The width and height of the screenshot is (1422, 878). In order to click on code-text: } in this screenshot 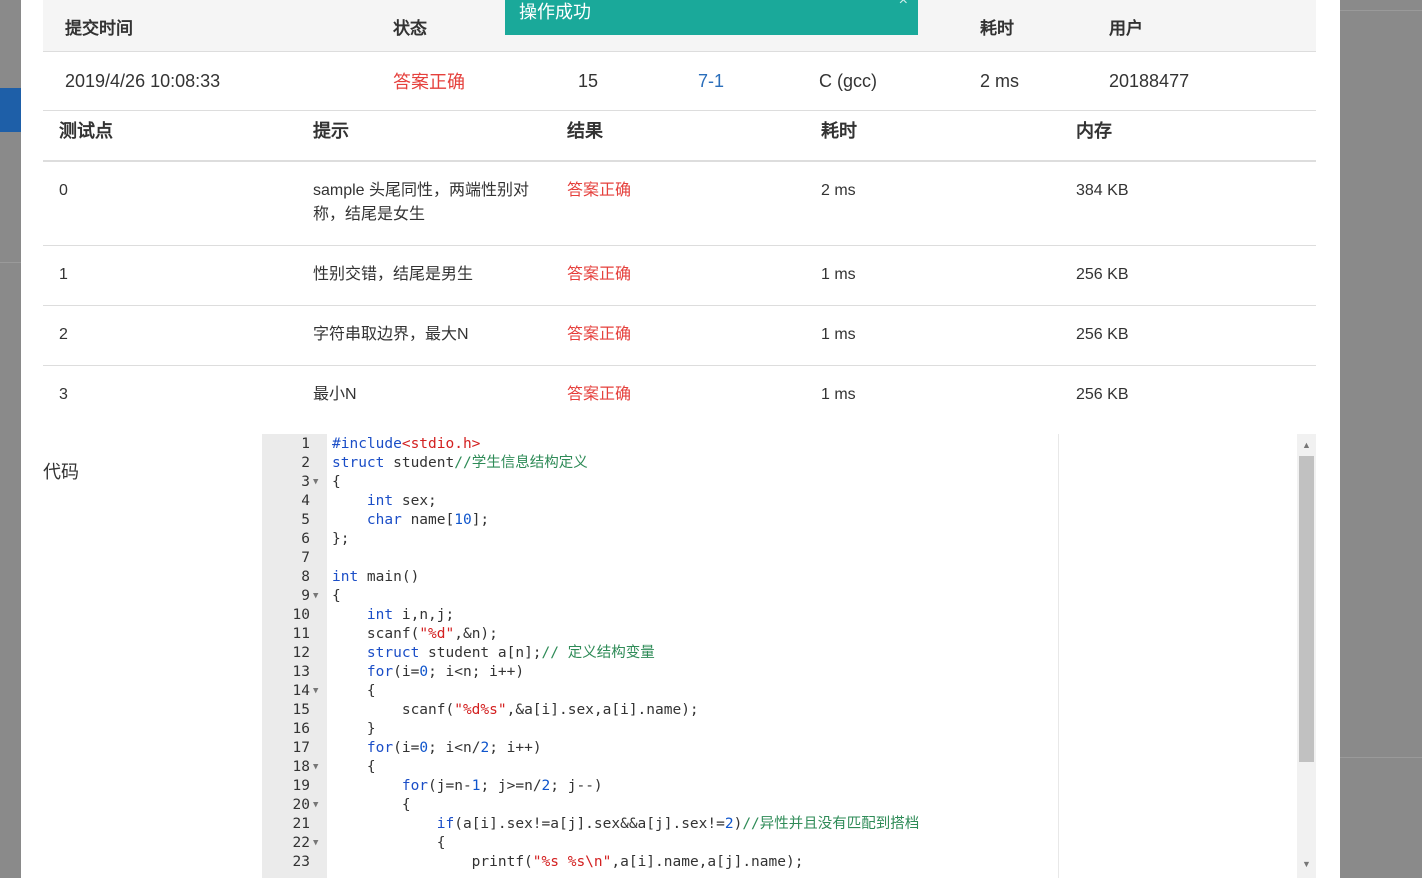, I will do `click(354, 729)`.